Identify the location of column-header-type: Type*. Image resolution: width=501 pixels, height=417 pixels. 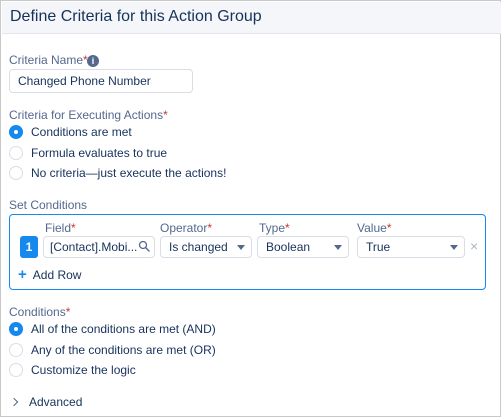
(274, 228).